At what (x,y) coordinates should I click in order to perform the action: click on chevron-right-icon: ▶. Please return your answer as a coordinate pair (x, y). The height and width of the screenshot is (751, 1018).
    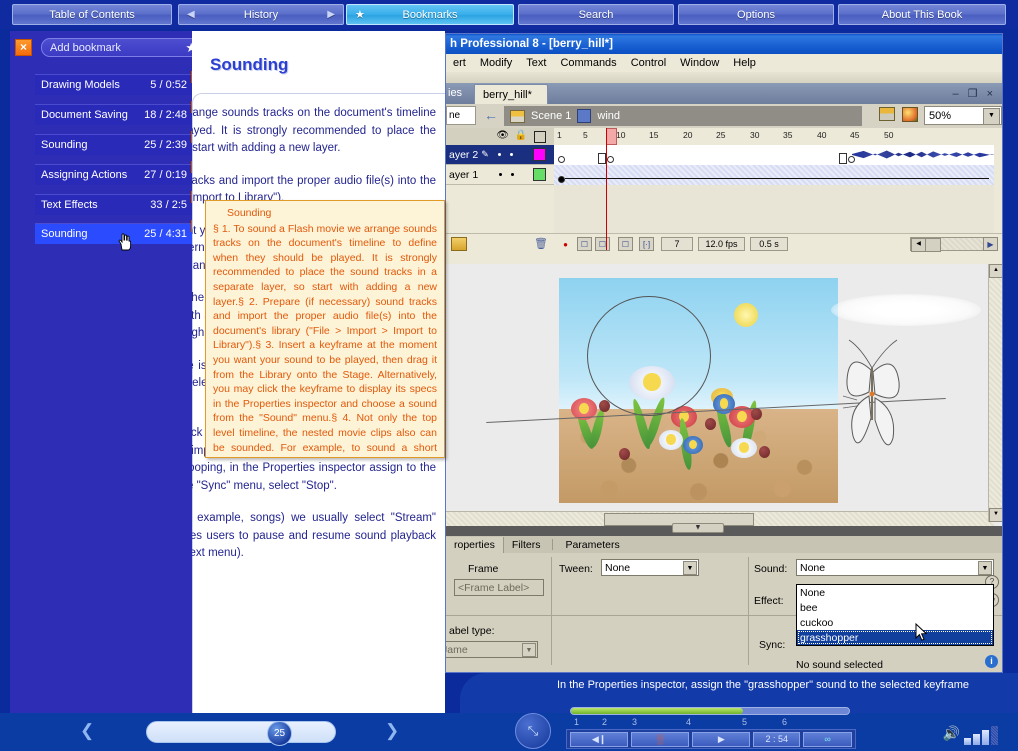
    Looking at the image, I should click on (331, 14).